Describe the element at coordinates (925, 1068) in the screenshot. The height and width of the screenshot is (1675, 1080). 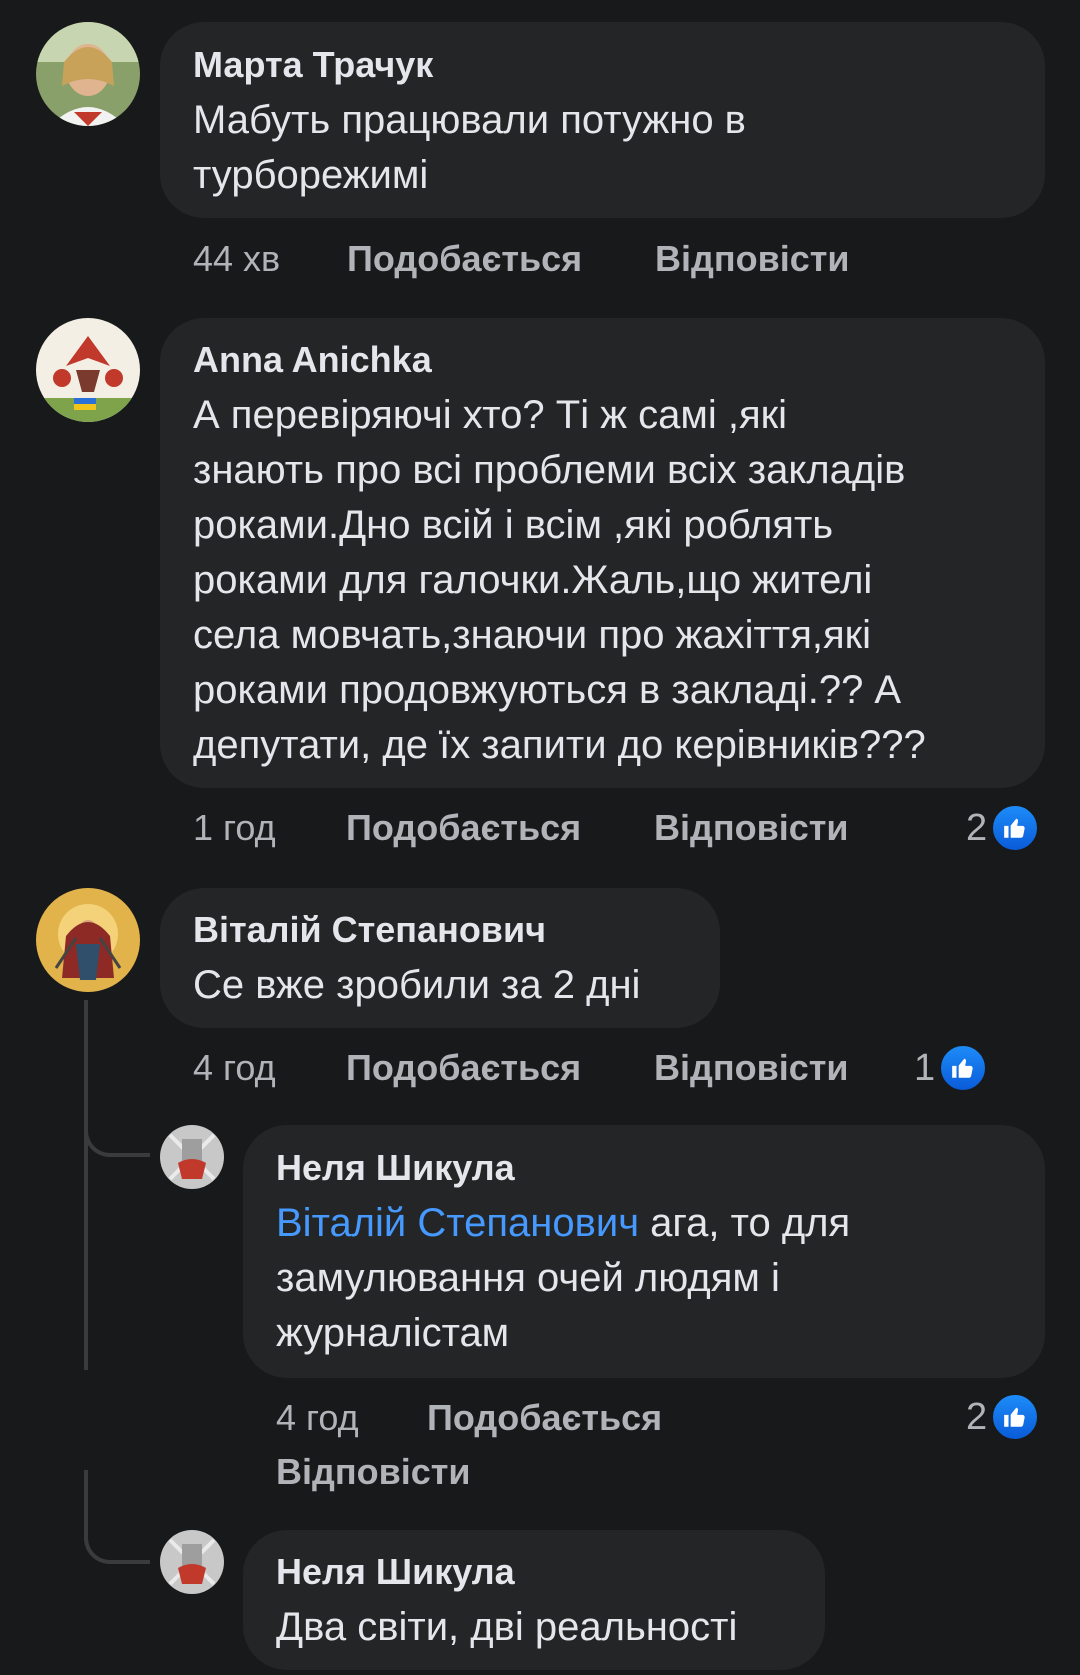
I see `reaction-count: 1` at that location.